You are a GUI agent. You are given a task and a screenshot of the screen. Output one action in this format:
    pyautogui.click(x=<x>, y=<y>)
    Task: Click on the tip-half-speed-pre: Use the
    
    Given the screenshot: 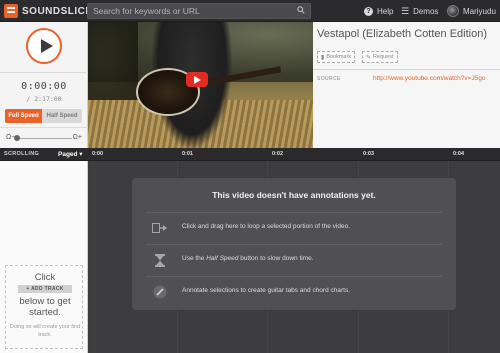 What is the action you would take?
    pyautogui.click(x=194, y=258)
    